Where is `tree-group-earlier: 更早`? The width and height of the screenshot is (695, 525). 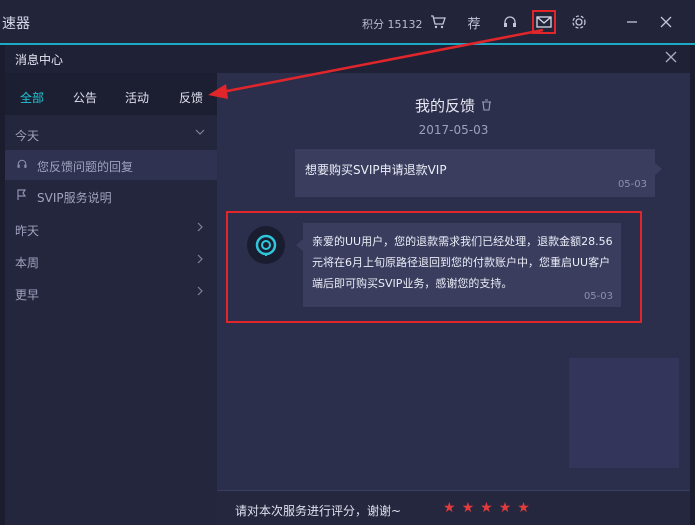 tree-group-earlier: 更早 is located at coordinates (111, 293).